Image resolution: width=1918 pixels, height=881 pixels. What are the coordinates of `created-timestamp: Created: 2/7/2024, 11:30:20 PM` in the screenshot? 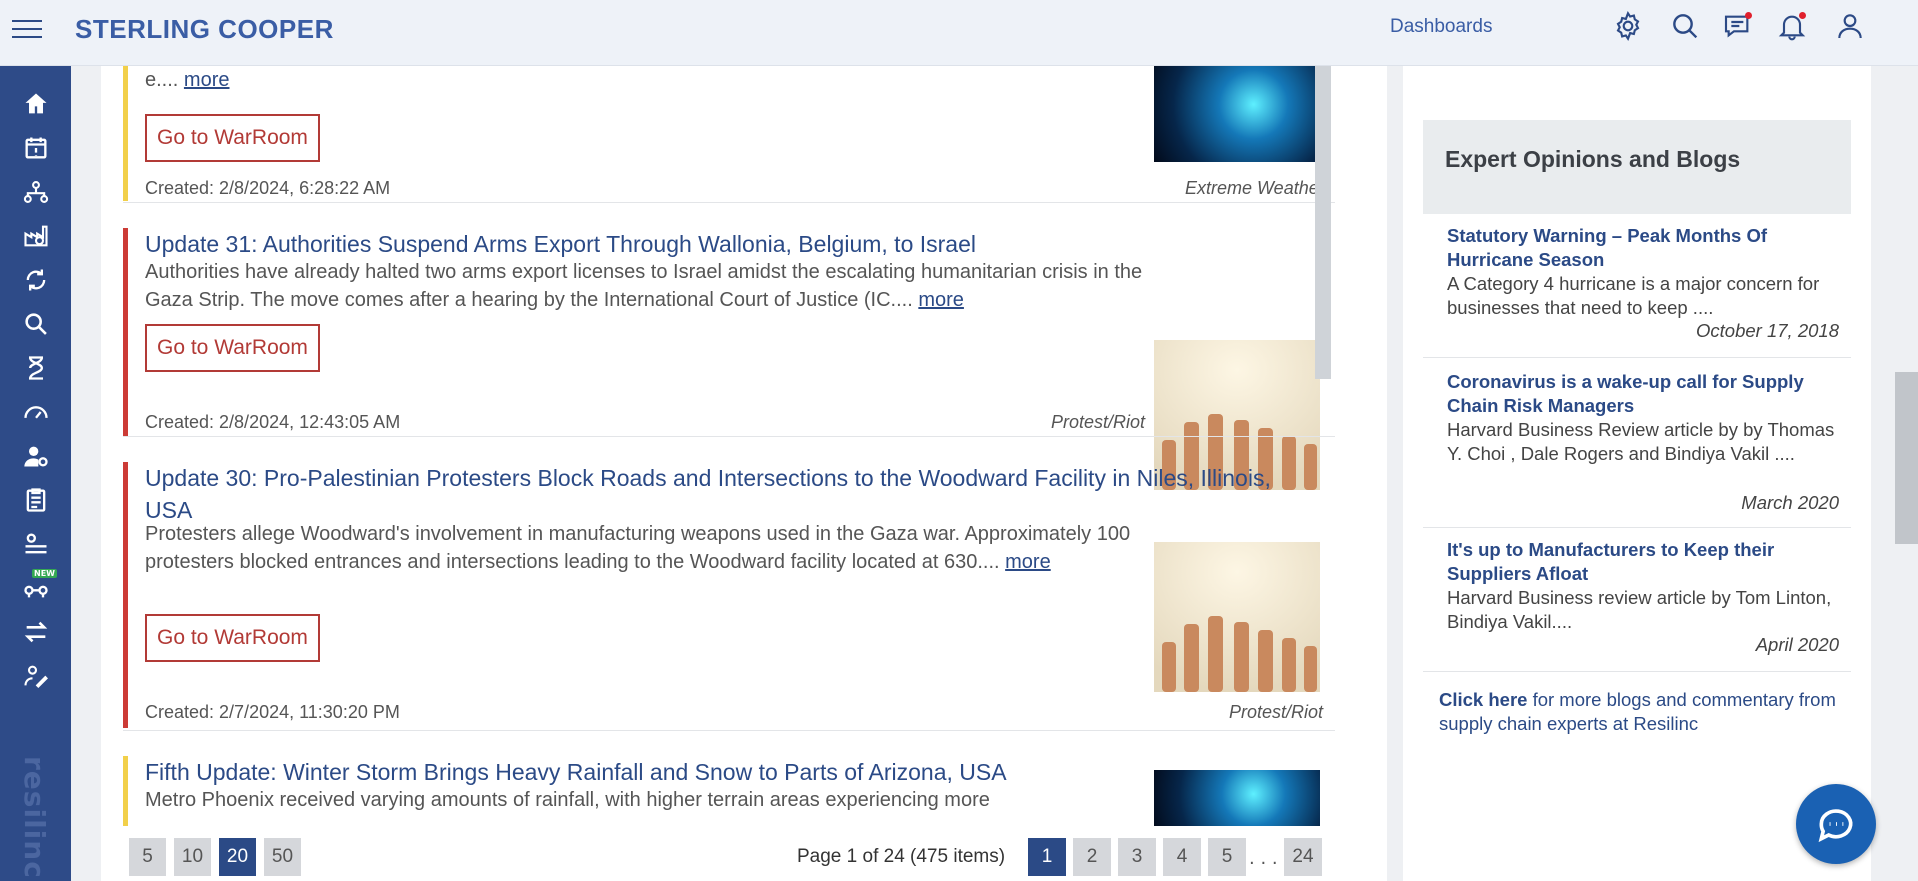 It's located at (272, 712).